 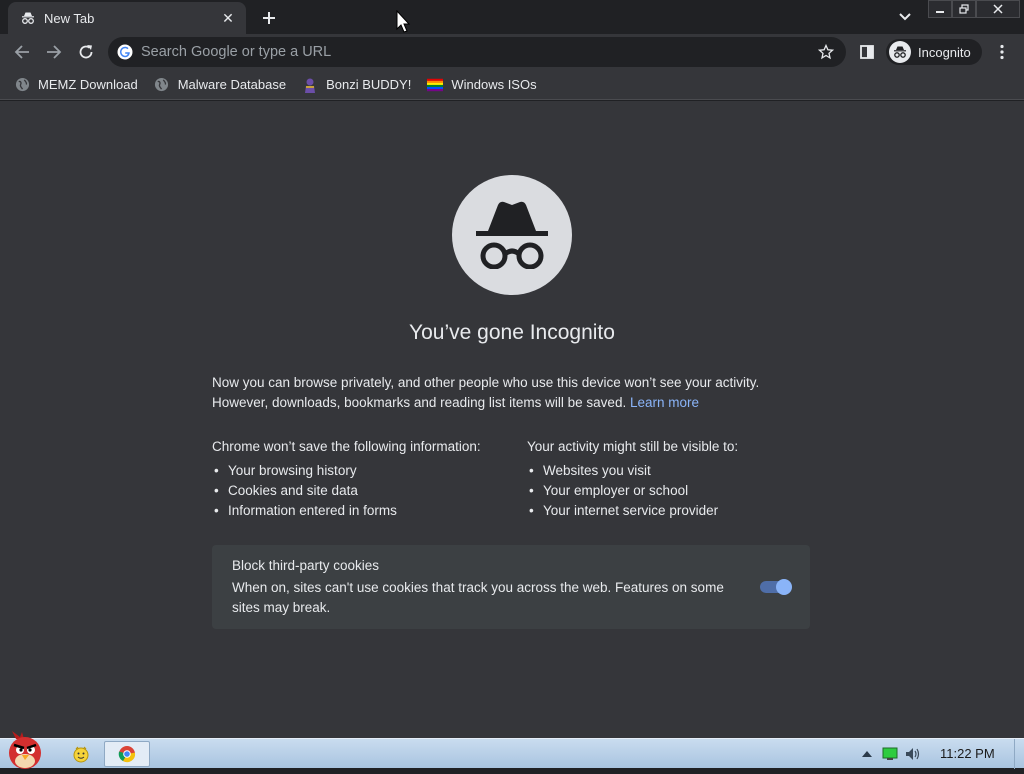 What do you see at coordinates (900, 52) in the screenshot?
I see `incognito-avatar-icon` at bounding box center [900, 52].